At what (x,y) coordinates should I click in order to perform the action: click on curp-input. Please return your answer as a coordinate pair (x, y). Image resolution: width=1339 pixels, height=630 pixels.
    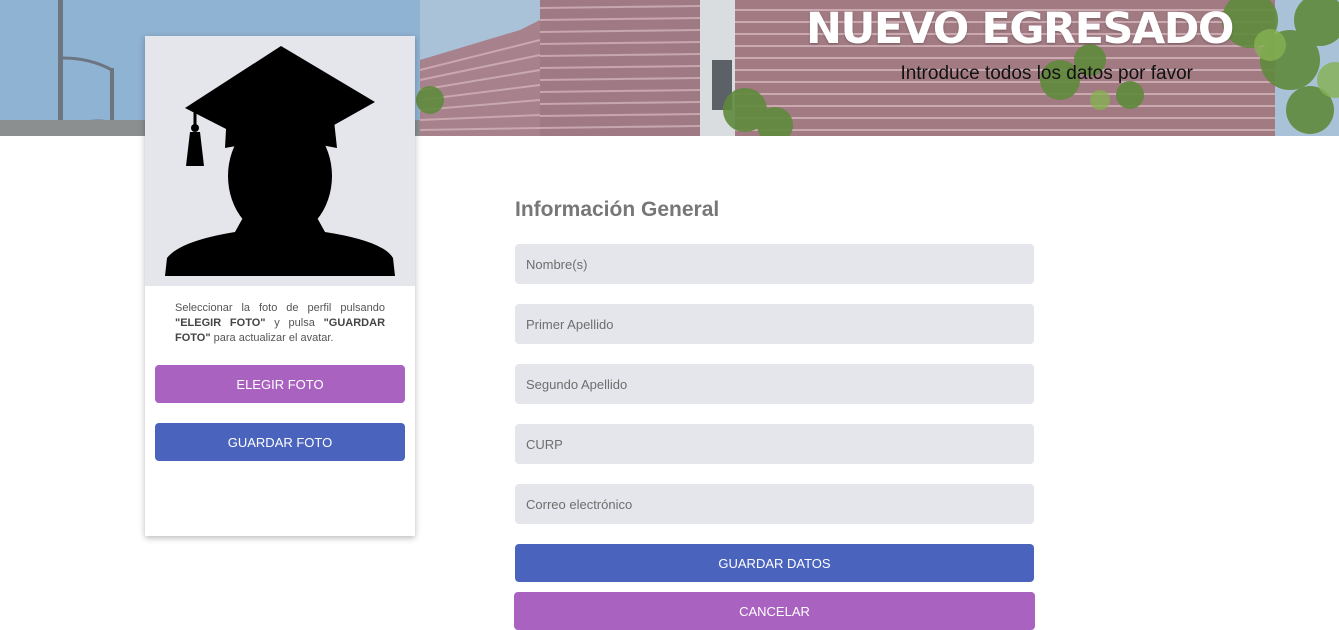
    Looking at the image, I should click on (774, 444).